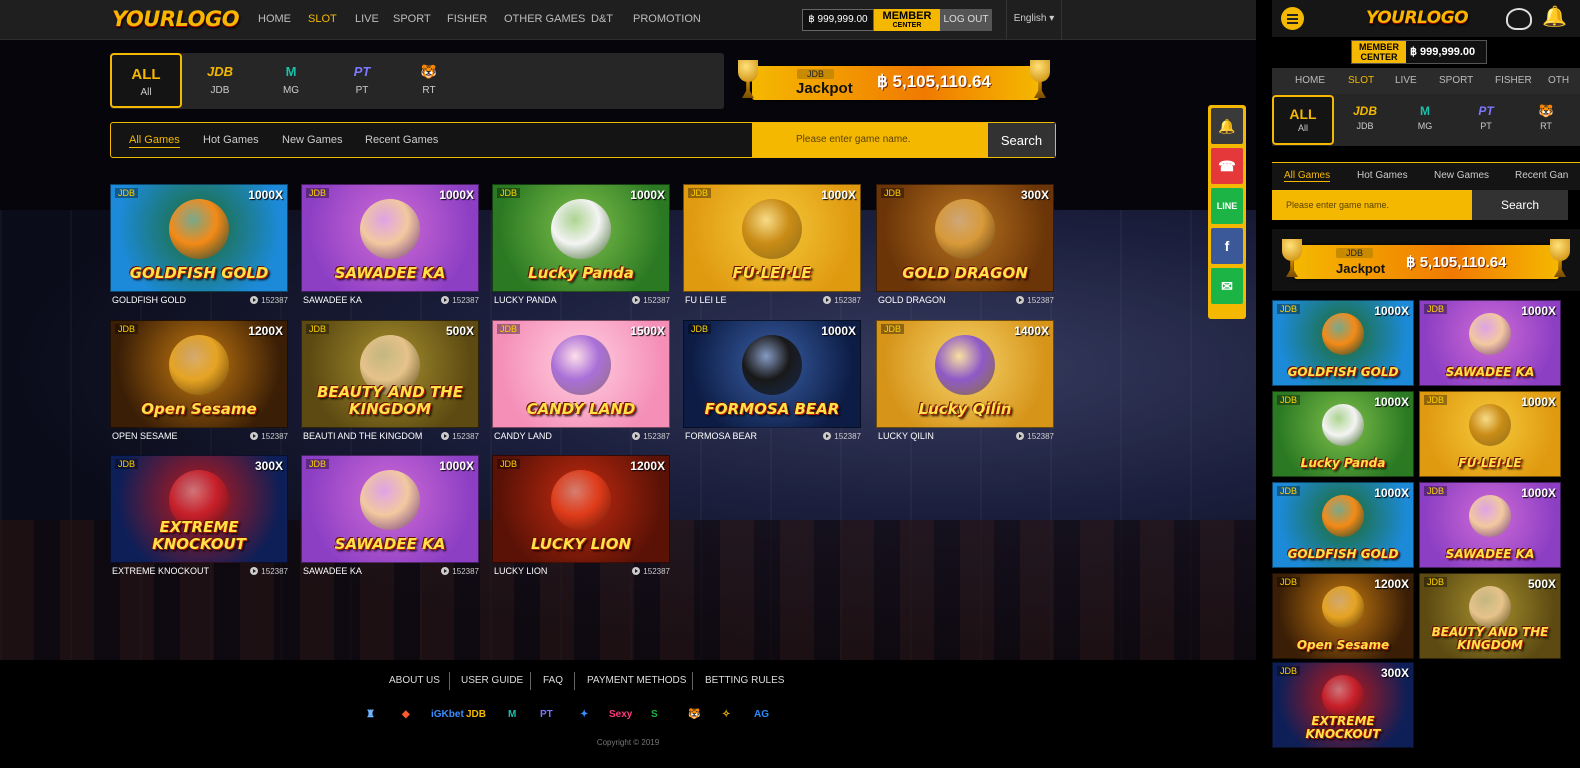 This screenshot has width=1580, height=768. I want to click on footer-link-faq: FAQ, so click(553, 680).